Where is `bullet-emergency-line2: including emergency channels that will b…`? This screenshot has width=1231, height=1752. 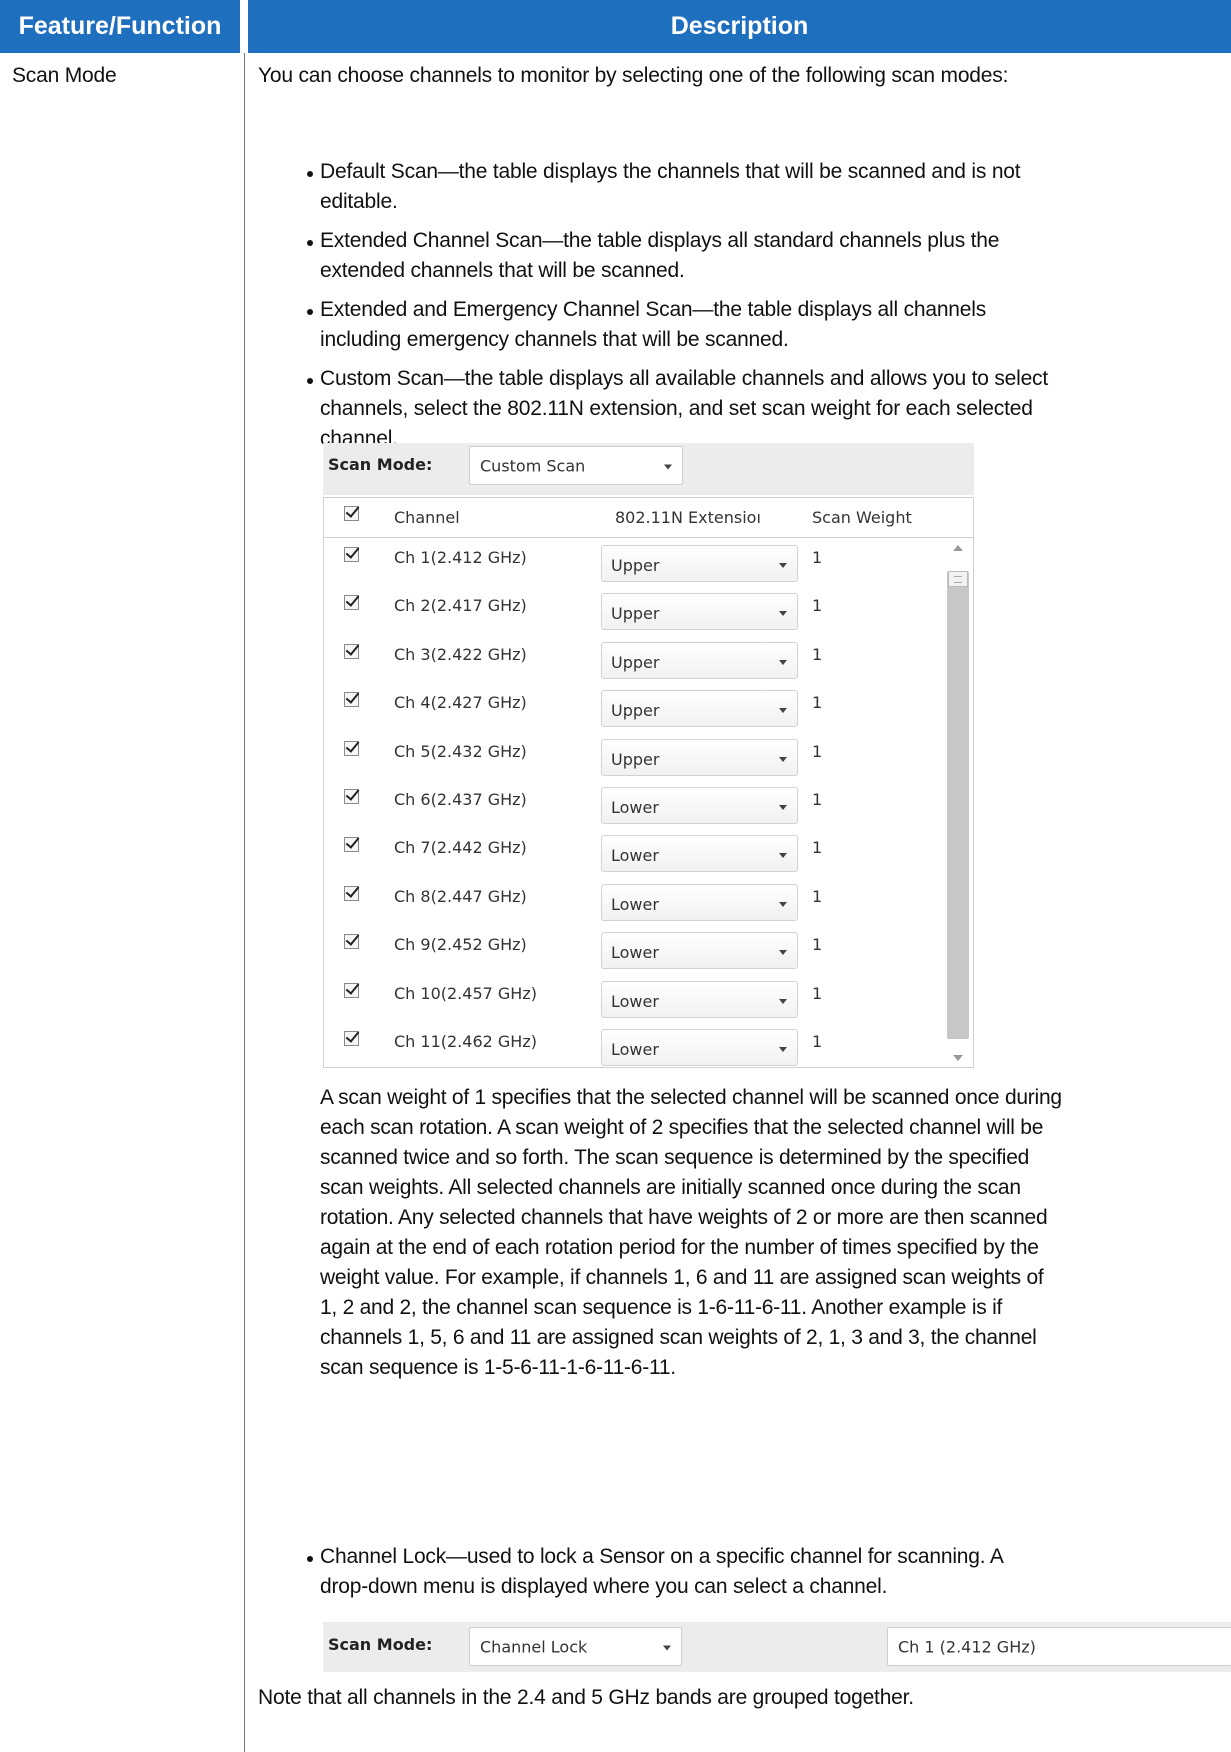
bullet-emergency-line2: including emergency channels that will b… is located at coordinates (554, 339).